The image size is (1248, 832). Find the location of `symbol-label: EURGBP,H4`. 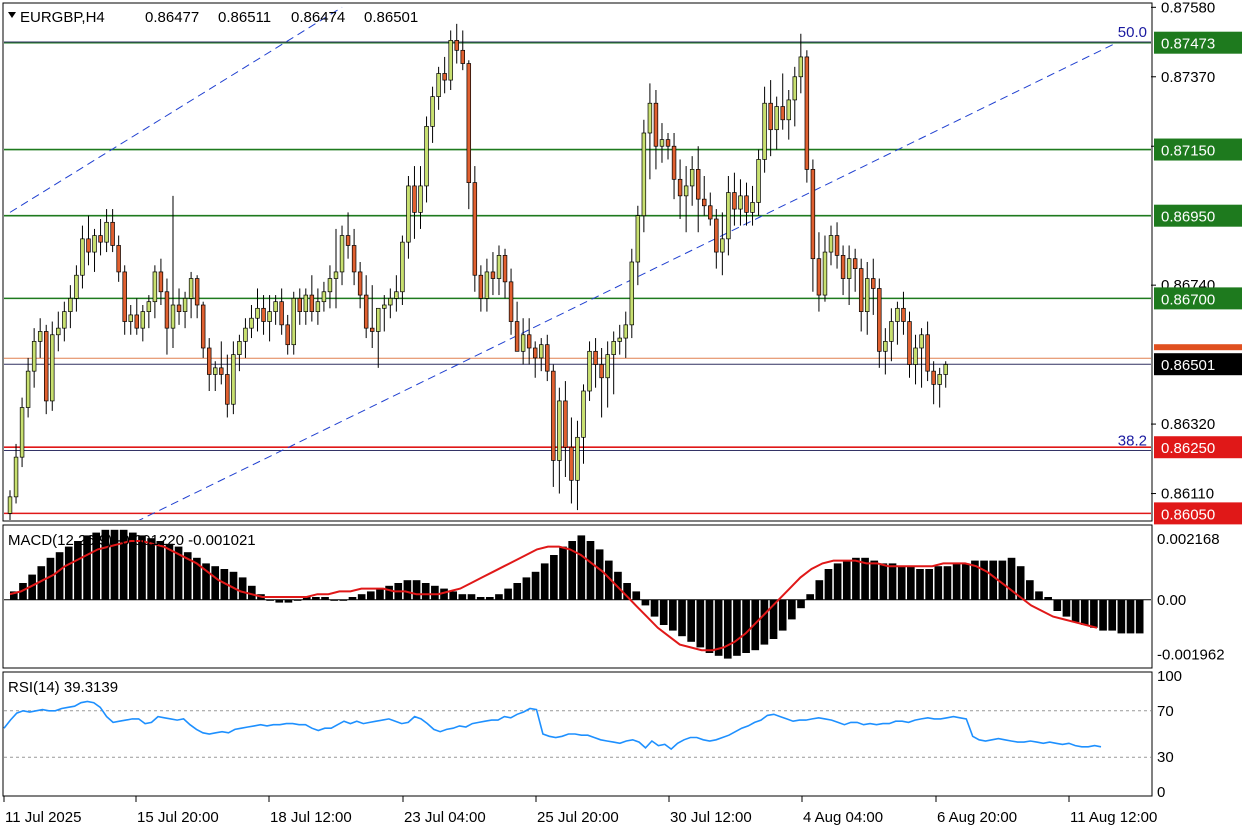

symbol-label: EURGBP,H4 is located at coordinates (62, 17).